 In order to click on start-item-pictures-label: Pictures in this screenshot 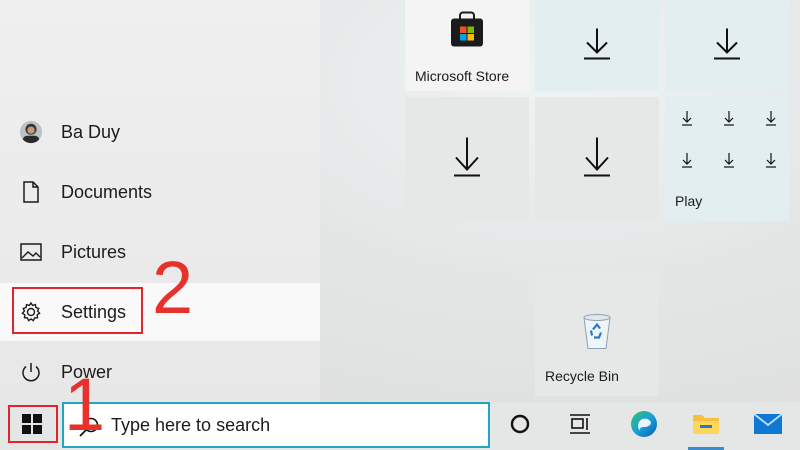, I will do `click(94, 251)`.